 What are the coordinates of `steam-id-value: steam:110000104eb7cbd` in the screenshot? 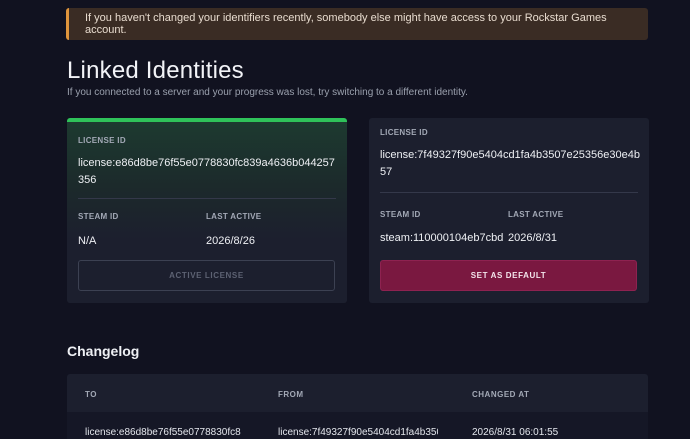 It's located at (442, 238).